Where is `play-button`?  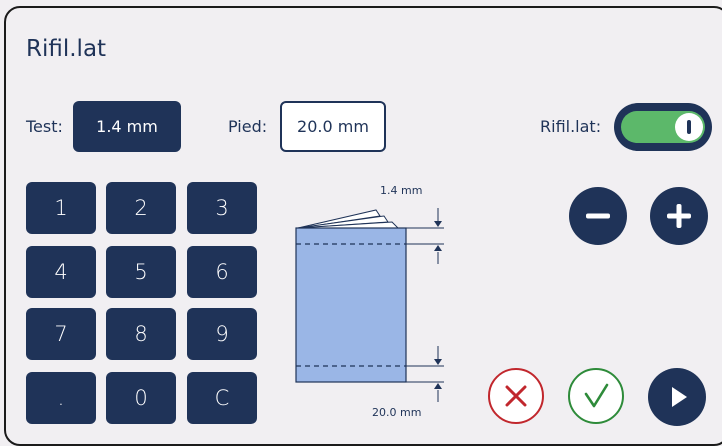 play-button is located at coordinates (677, 397).